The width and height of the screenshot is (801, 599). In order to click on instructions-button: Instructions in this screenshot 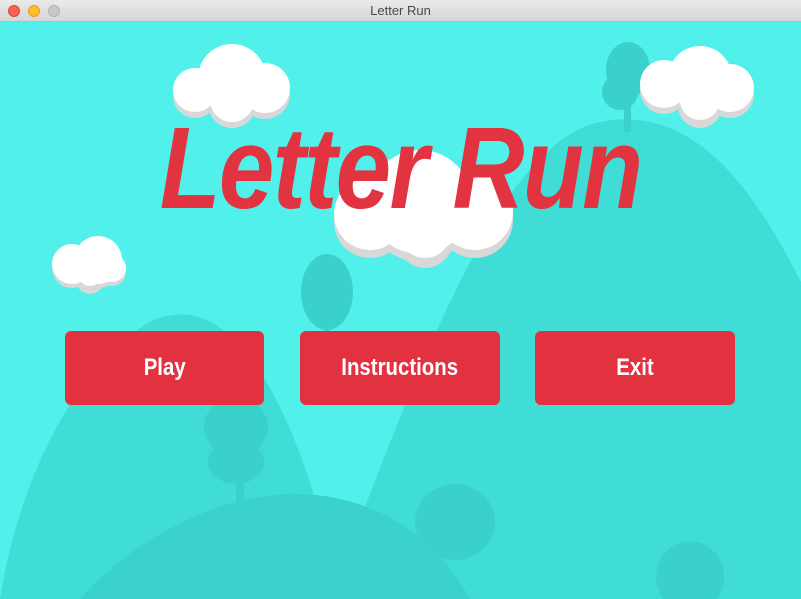, I will do `click(400, 368)`.